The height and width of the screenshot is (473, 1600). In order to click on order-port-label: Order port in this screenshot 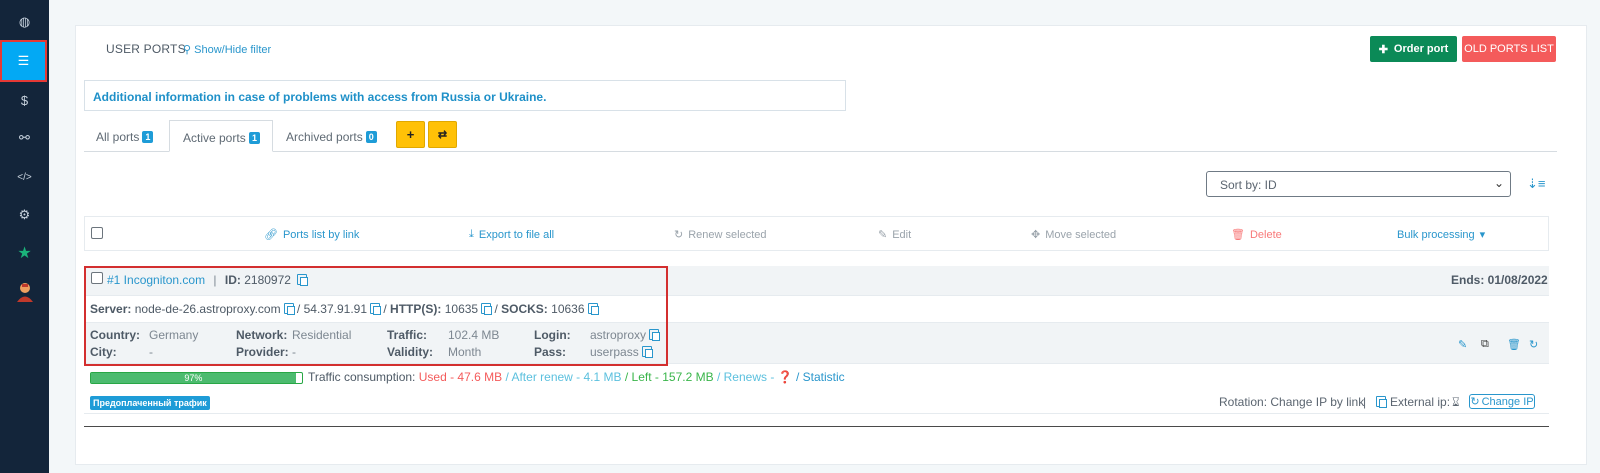, I will do `click(1421, 49)`.